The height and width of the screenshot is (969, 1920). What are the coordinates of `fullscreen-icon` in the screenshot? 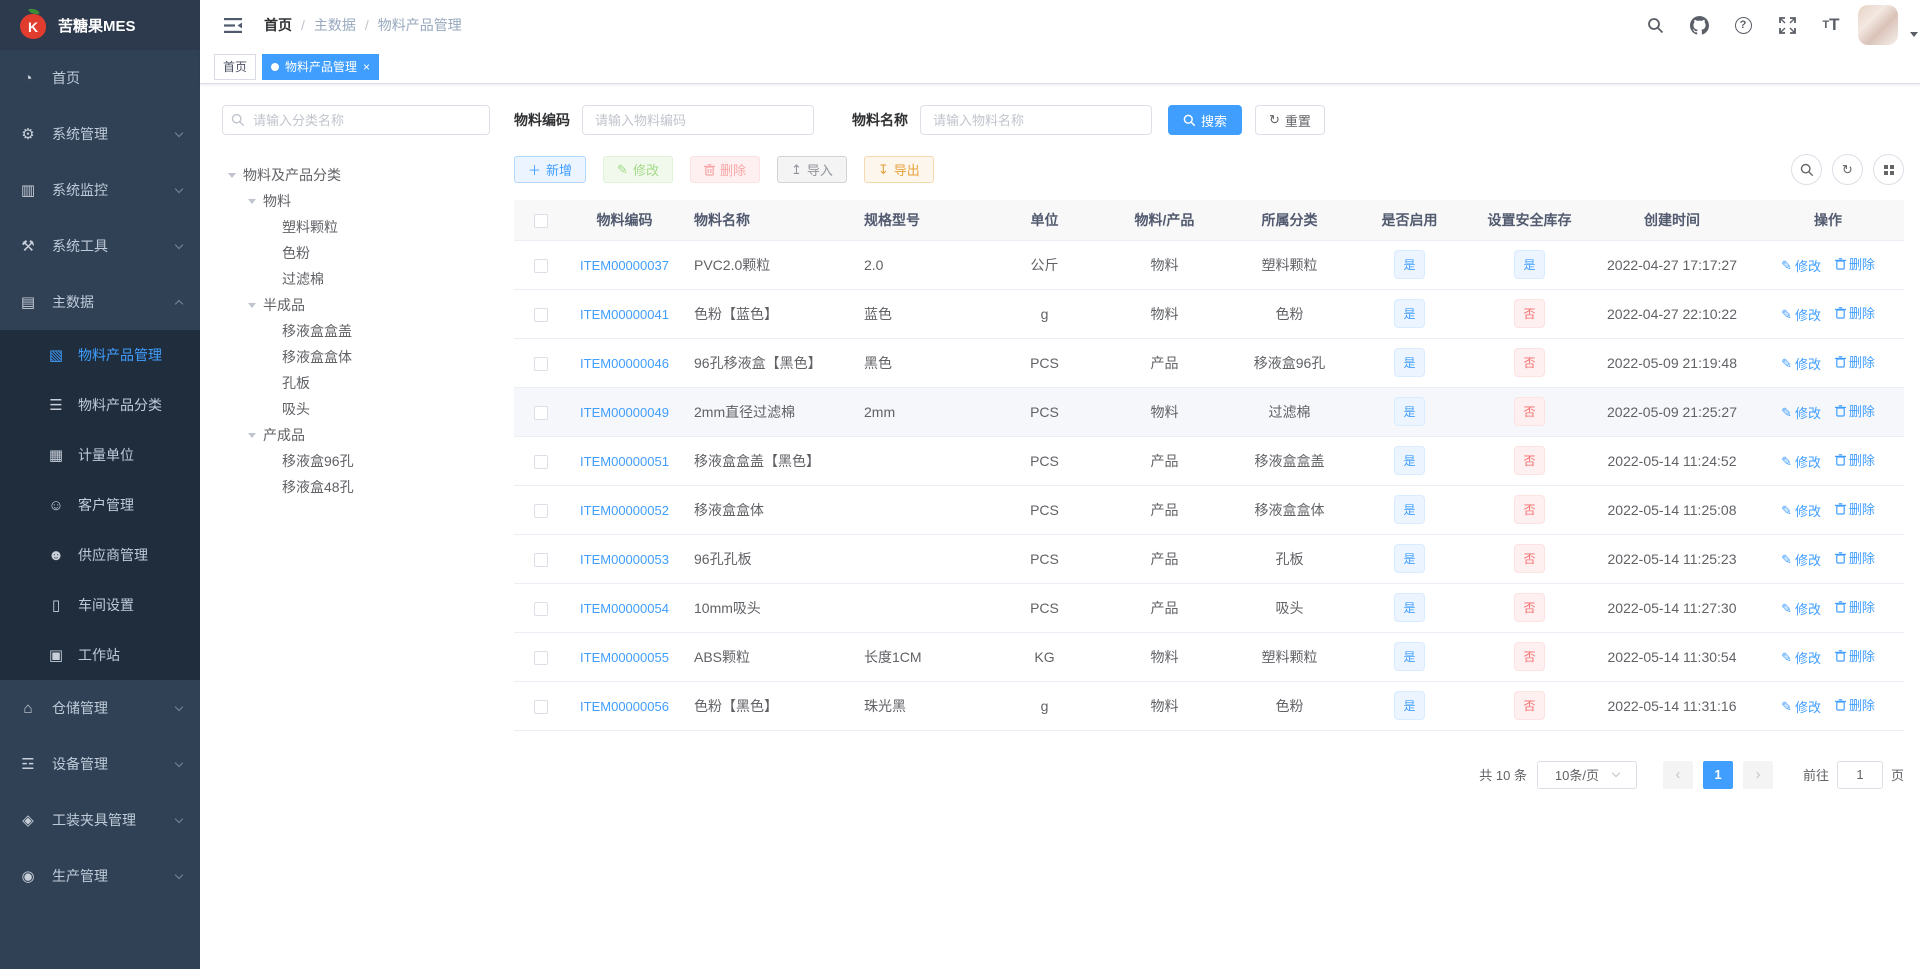 It's located at (1787, 25).